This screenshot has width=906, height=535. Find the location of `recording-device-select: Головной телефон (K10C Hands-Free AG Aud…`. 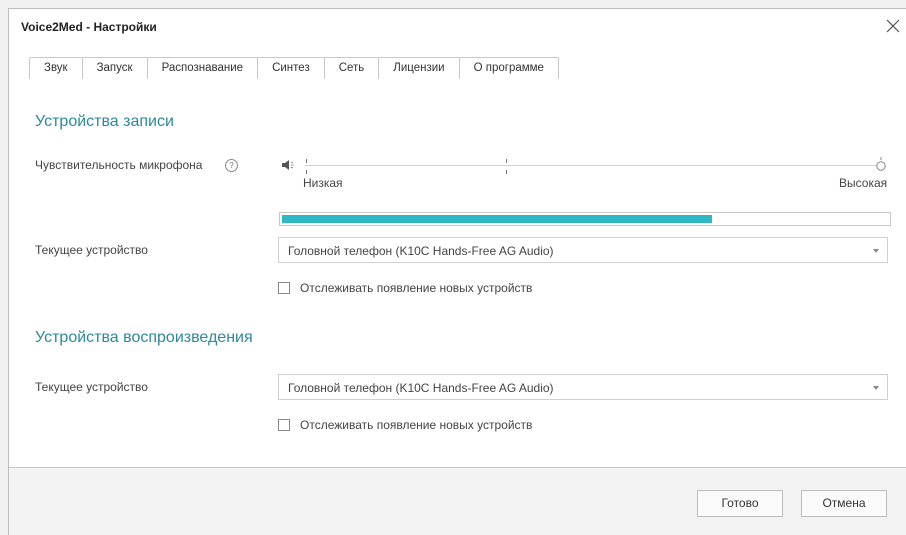

recording-device-select: Головной телефон (K10C Hands-Free AG Aud… is located at coordinates (583, 250).